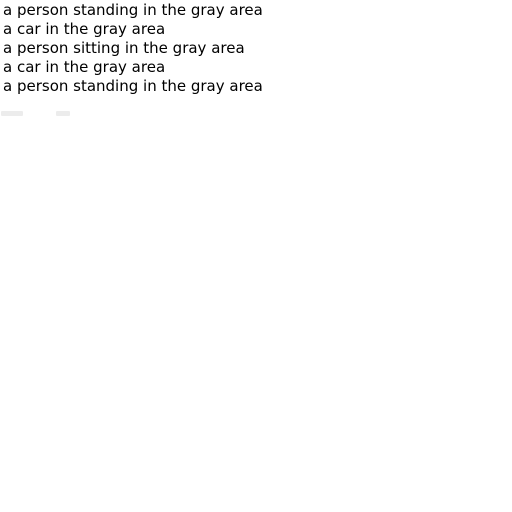  What do you see at coordinates (124, 48) in the screenshot?
I see `caption-line: a person sitting in the gray area` at bounding box center [124, 48].